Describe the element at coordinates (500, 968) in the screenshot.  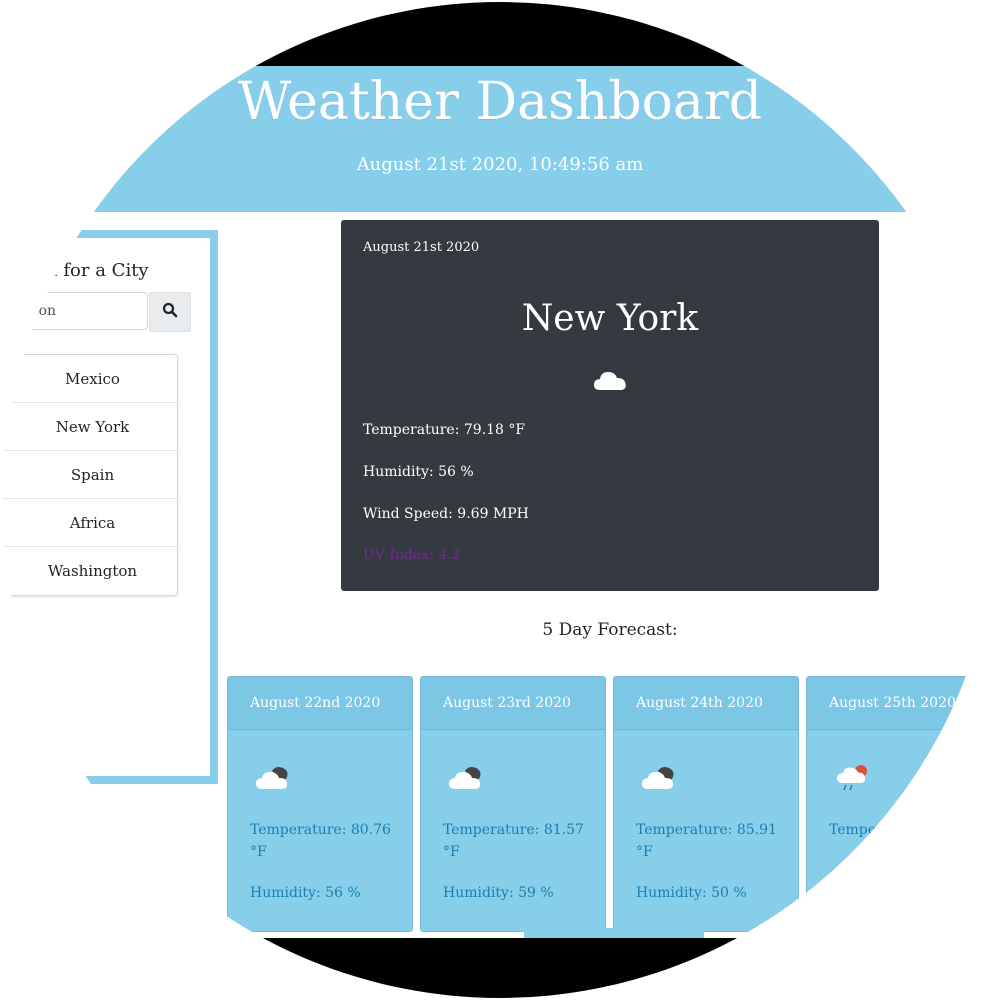
I see `bottom-border` at that location.